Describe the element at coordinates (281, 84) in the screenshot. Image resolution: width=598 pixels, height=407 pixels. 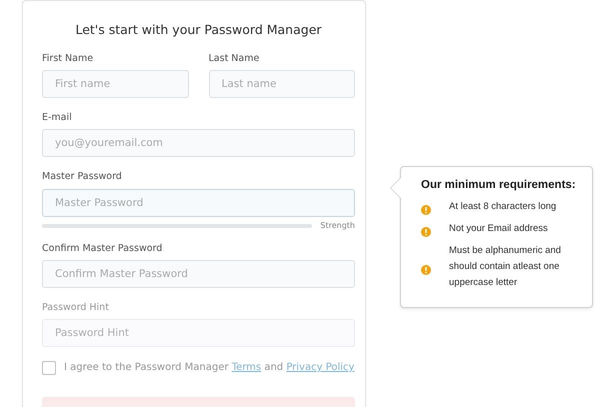
I see `input-field: Last name` at that location.